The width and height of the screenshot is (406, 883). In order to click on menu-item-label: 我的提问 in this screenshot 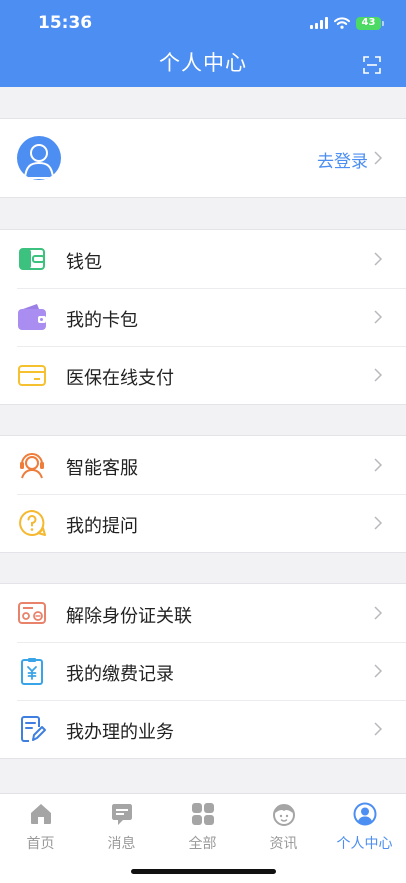, I will do `click(102, 526)`.